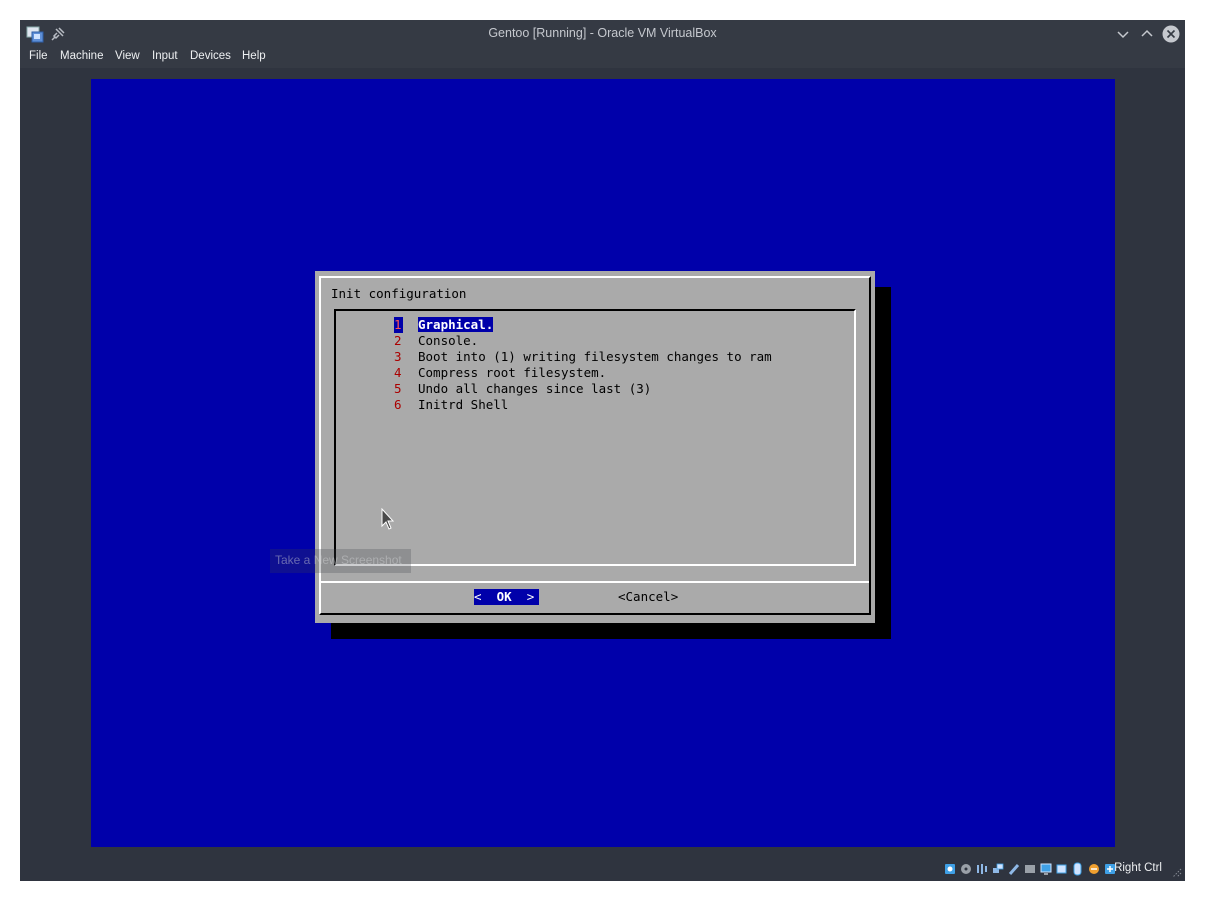 This screenshot has width=1205, height=901. I want to click on cpu-icon, so click(1094, 869).